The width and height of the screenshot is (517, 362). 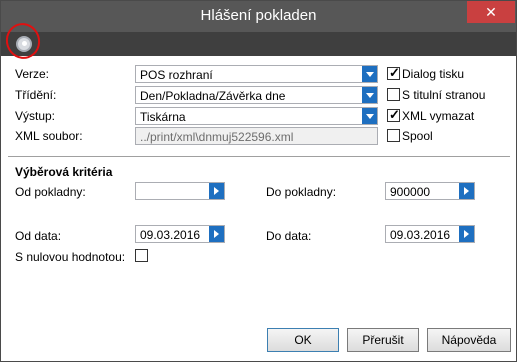 What do you see at coordinates (176, 75) in the screenshot?
I see `verze-value: POS rozhraní` at bounding box center [176, 75].